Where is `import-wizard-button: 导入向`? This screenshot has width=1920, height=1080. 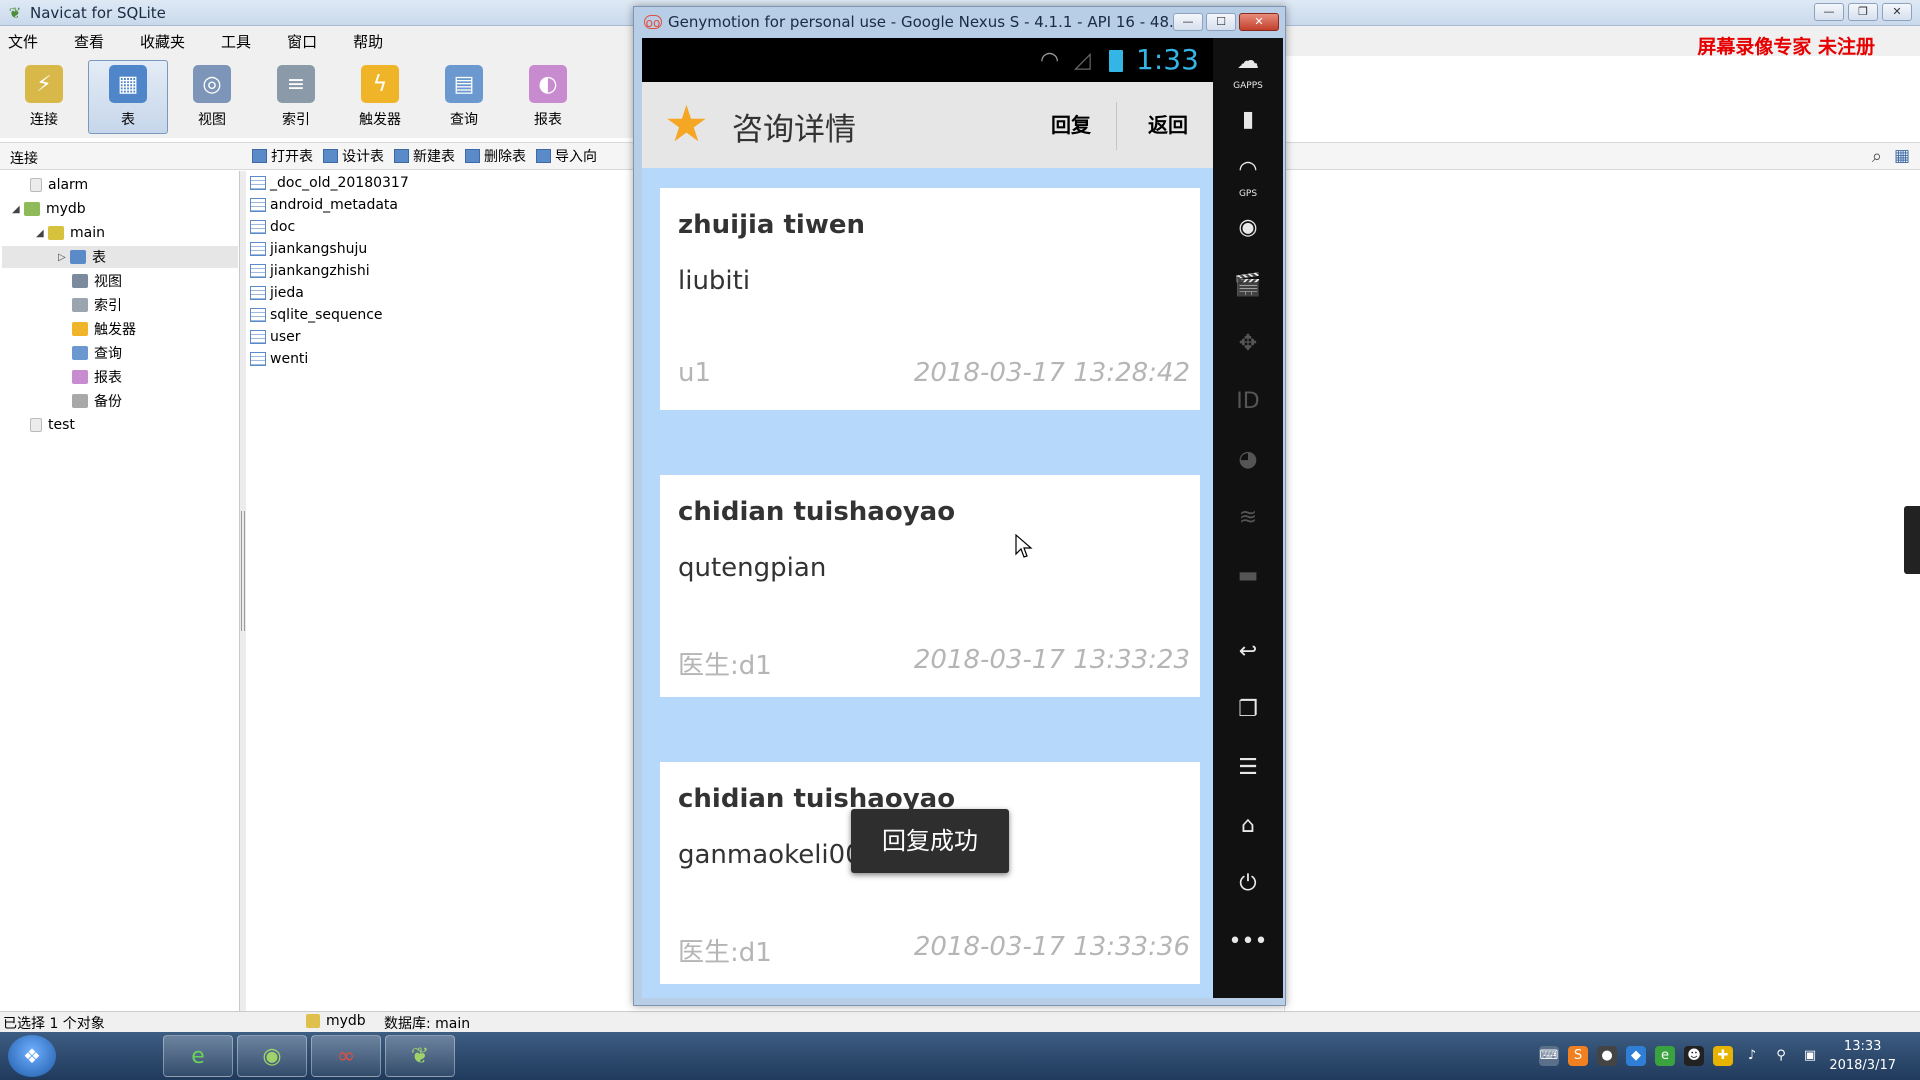
import-wizard-button: 导入向 is located at coordinates (566, 156).